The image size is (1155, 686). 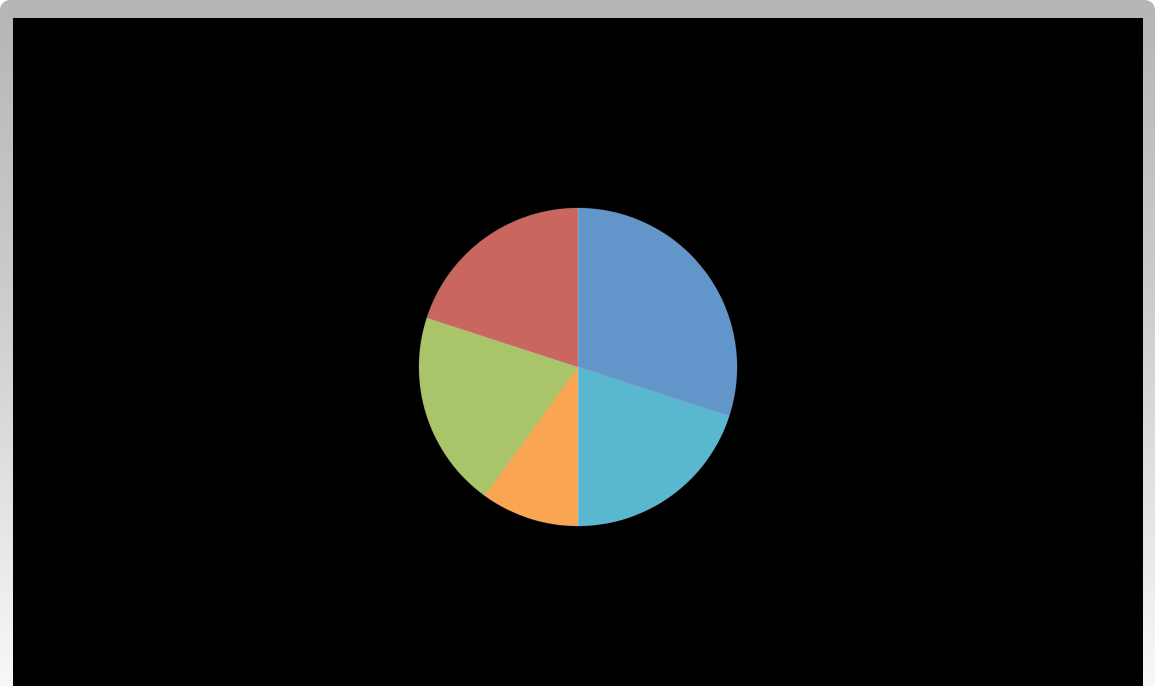 I want to click on pie-chart, so click(x=578, y=367).